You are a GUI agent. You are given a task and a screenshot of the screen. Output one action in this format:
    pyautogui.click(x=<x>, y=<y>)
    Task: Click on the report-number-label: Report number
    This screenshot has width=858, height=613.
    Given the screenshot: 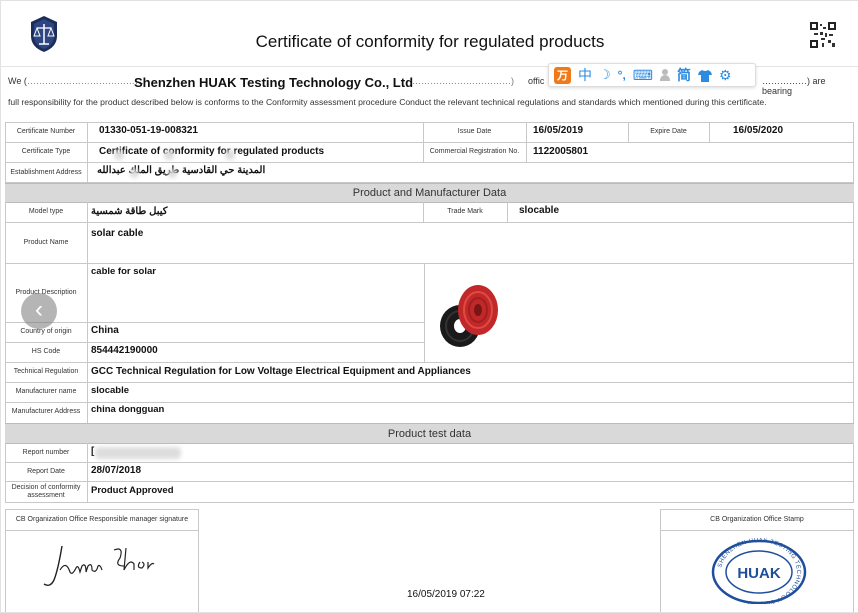 What is the action you would take?
    pyautogui.click(x=46, y=452)
    